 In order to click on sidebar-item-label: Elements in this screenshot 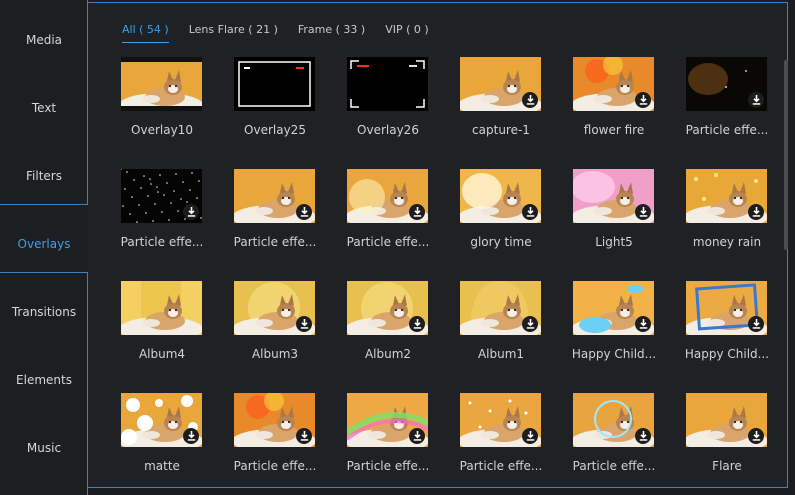, I will do `click(44, 380)`.